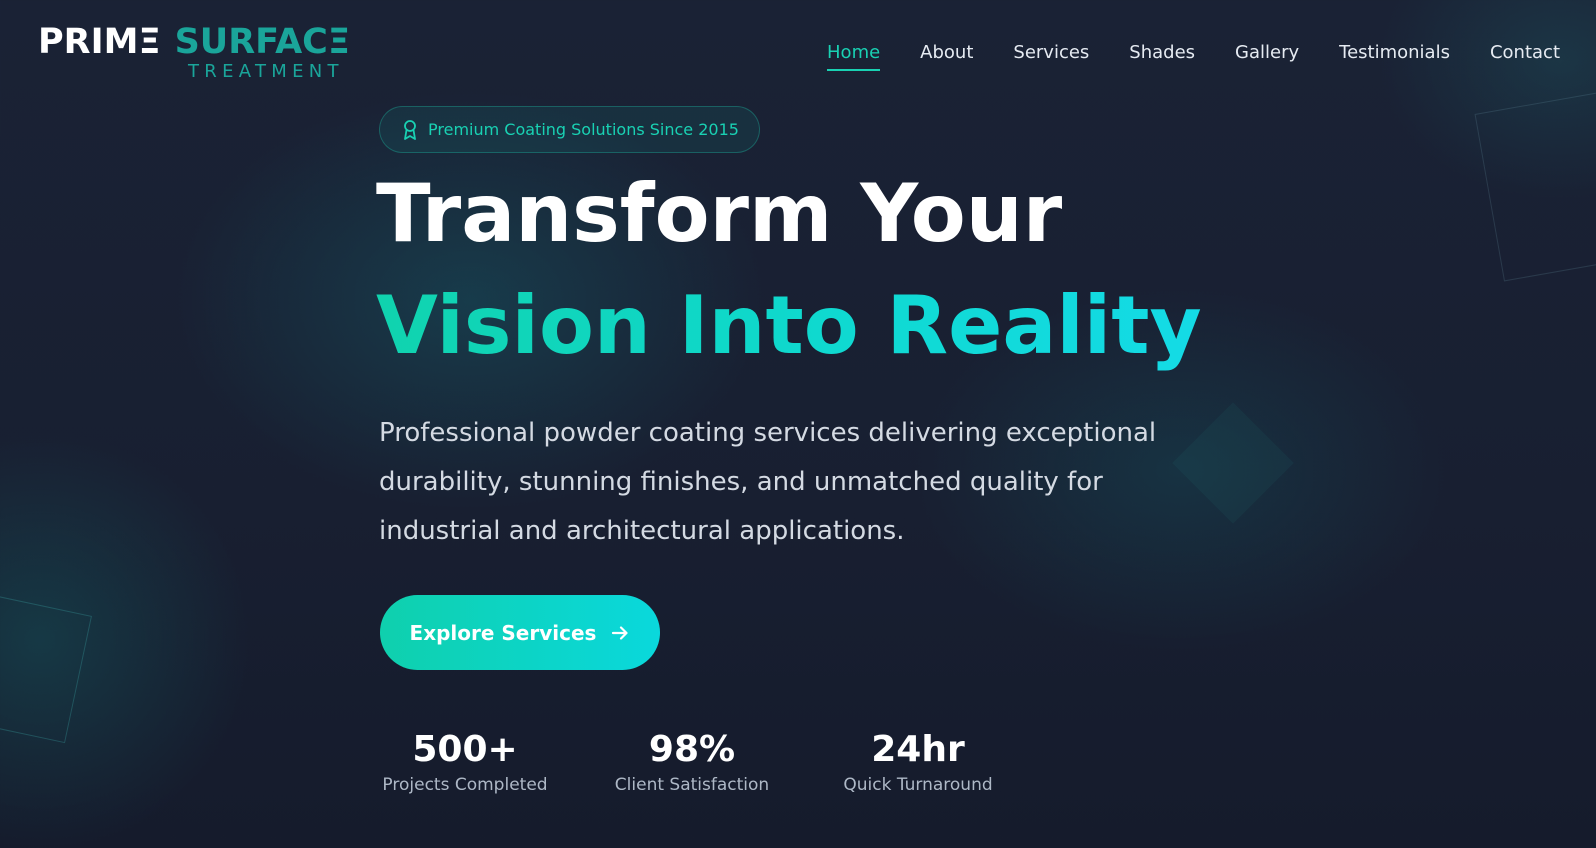 Image resolution: width=1596 pixels, height=848 pixels. What do you see at coordinates (410, 129) in the screenshot?
I see `award-ribbon-icon` at bounding box center [410, 129].